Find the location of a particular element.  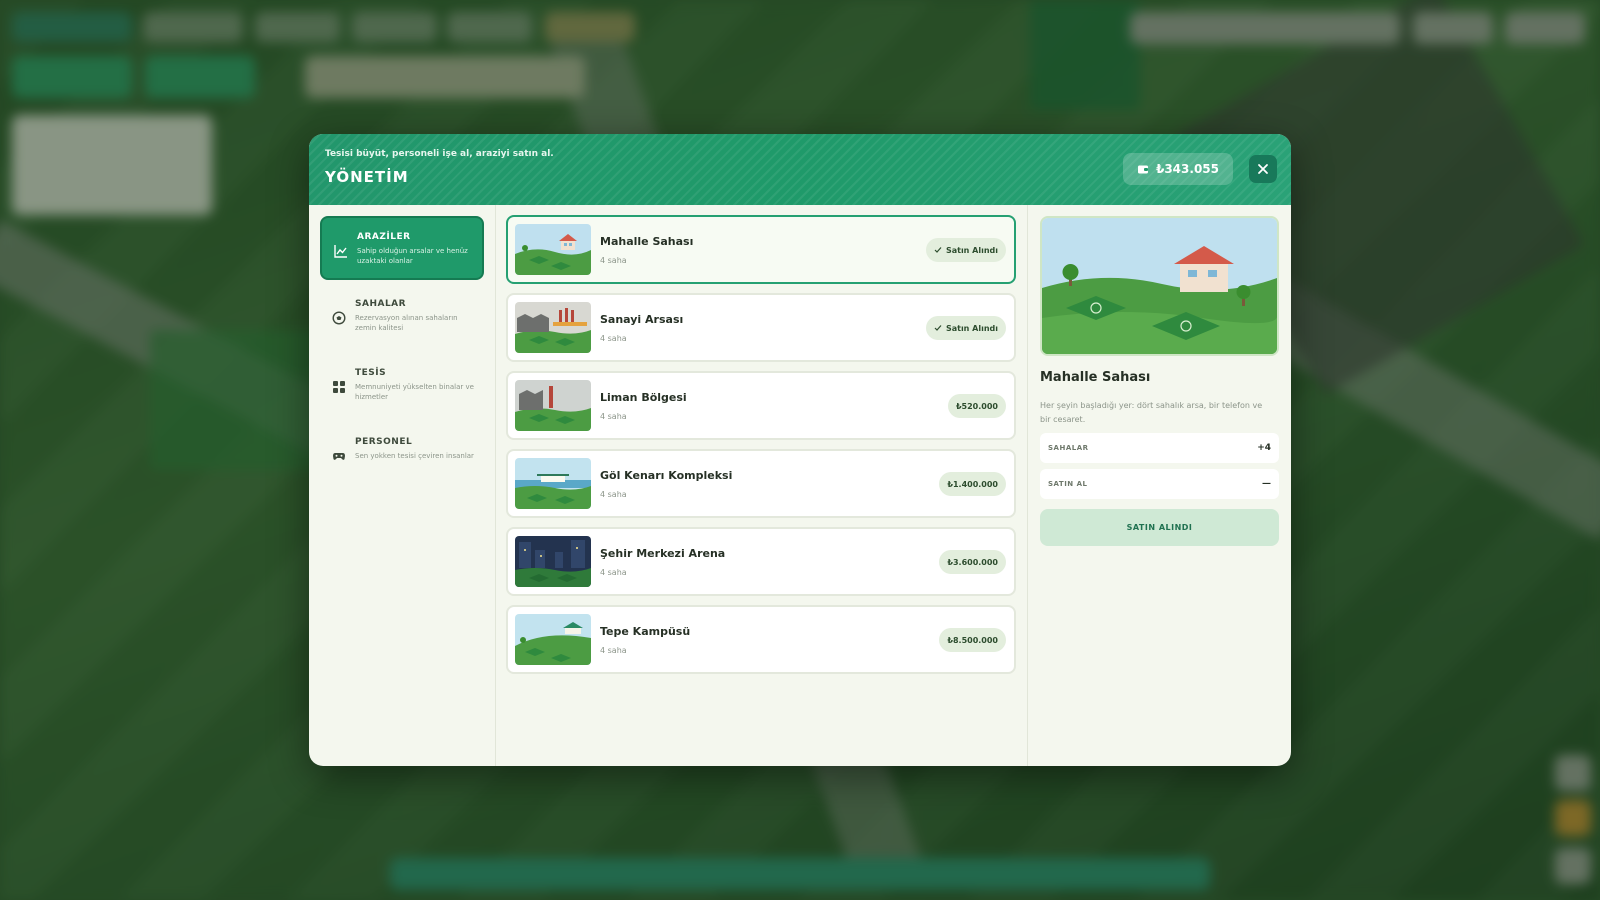

price-badge: ₺8.500.000 is located at coordinates (972, 640).